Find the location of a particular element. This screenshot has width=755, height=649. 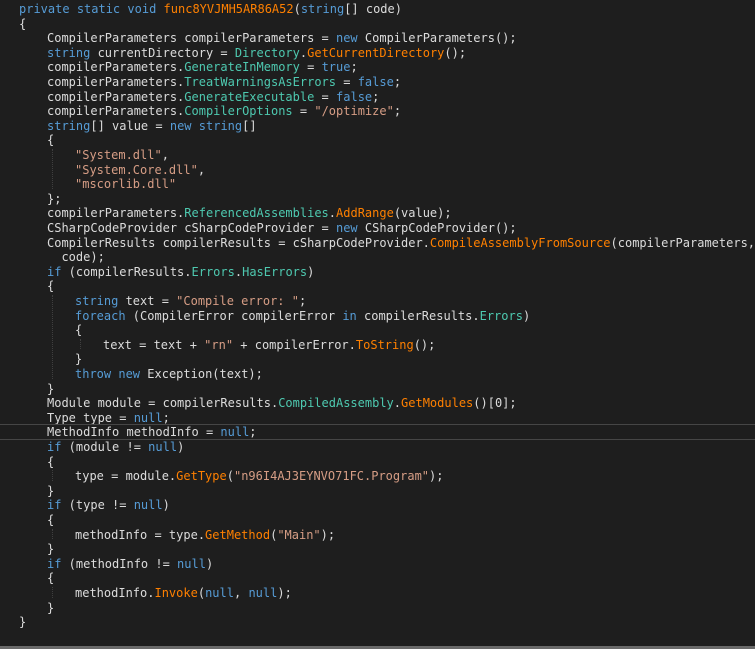

code-token: AddRange is located at coordinates (365, 213).